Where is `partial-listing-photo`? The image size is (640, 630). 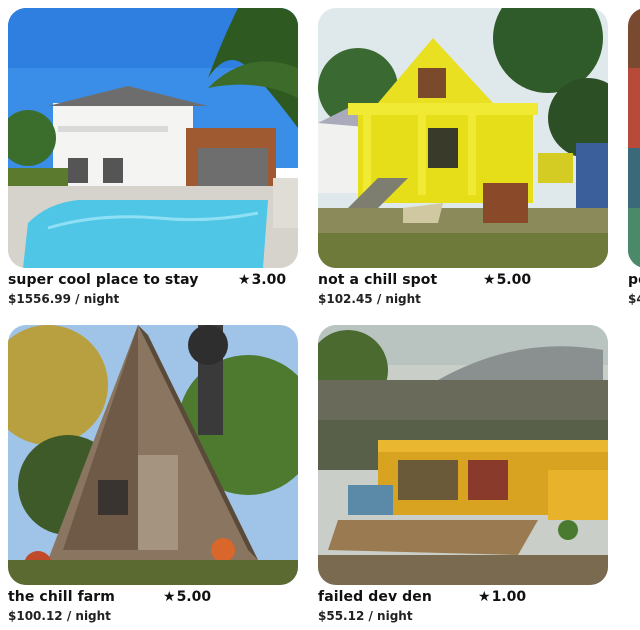
partial-listing-photo is located at coordinates (634, 138).